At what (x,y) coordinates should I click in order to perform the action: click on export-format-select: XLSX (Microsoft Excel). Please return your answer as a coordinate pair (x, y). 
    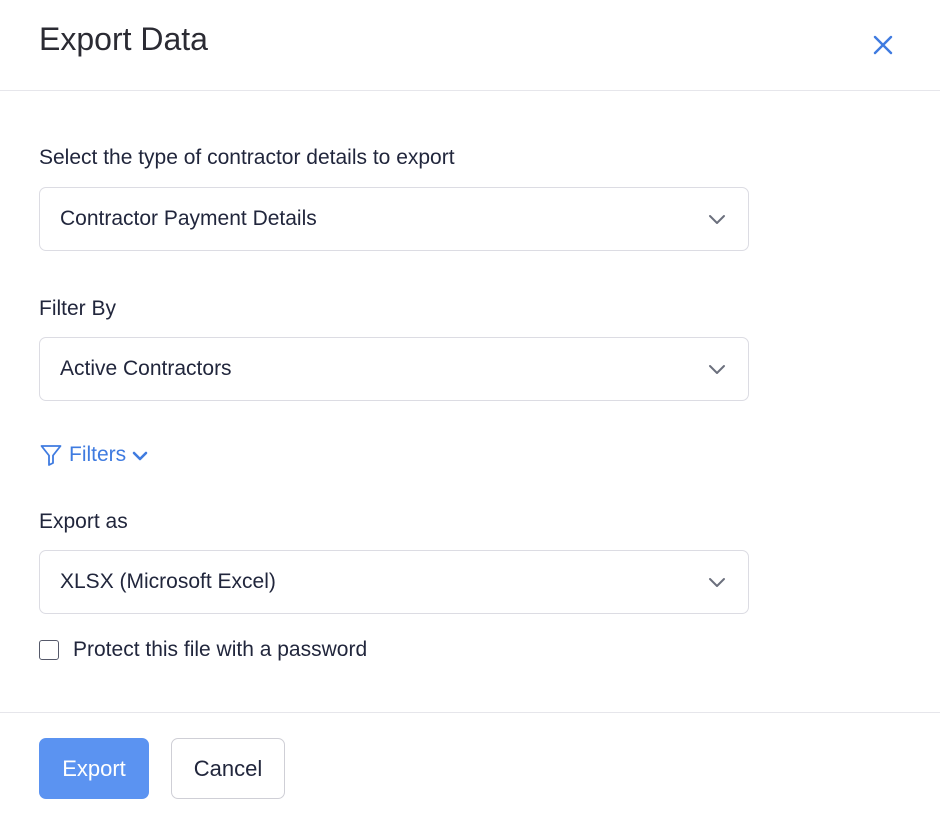
    Looking at the image, I should click on (394, 582).